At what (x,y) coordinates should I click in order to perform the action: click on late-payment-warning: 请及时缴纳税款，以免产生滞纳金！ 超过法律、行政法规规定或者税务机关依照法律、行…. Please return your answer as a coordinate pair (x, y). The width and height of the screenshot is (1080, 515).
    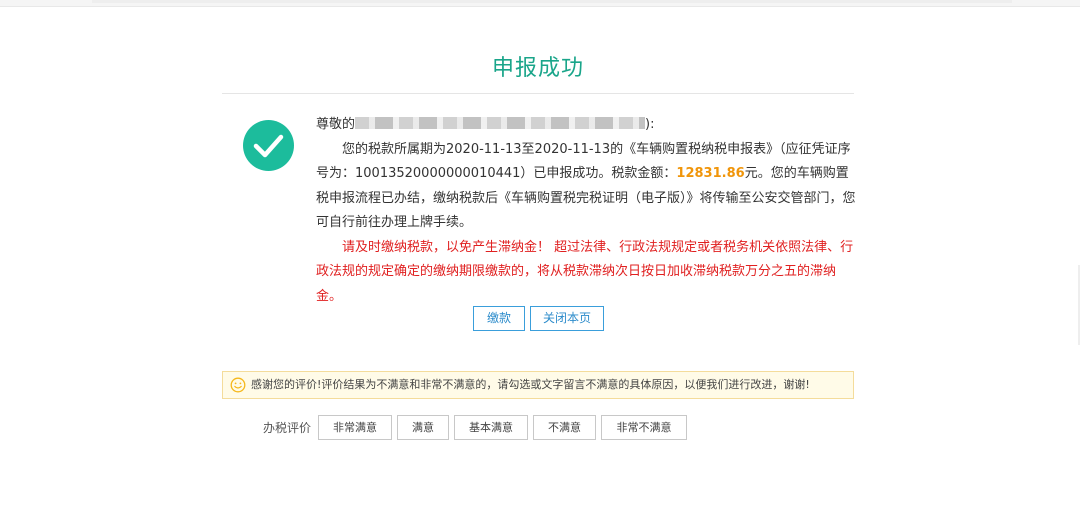
    Looking at the image, I should click on (585, 271).